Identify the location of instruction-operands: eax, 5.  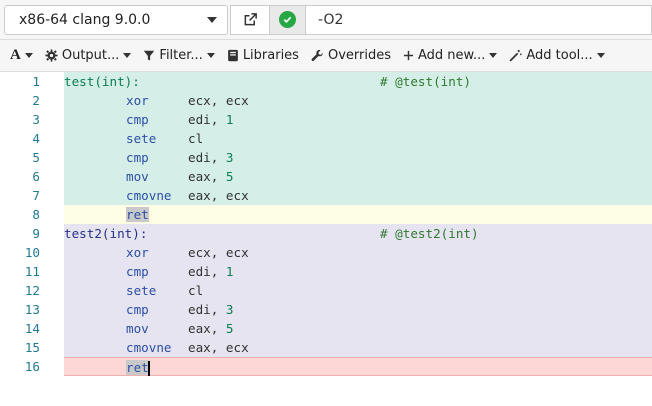
(211, 328).